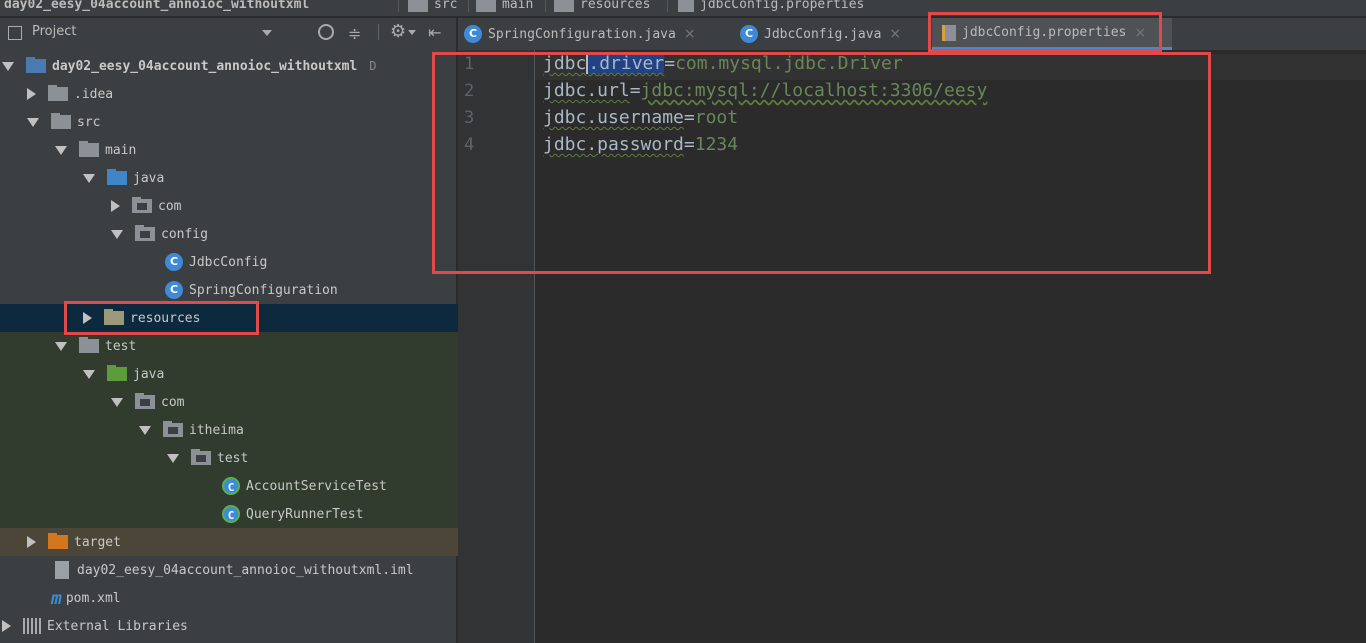 Image resolution: width=1366 pixels, height=643 pixels. I want to click on tree-item-label: .idea, so click(94, 94).